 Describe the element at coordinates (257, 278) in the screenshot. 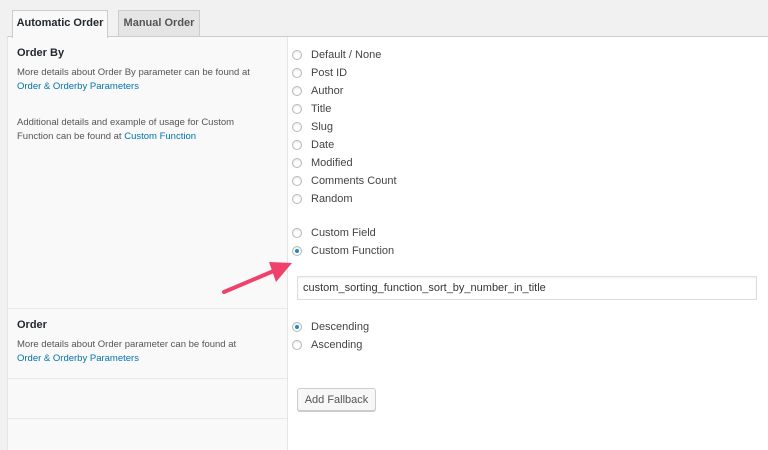

I see `annotation-arrow-icon` at that location.